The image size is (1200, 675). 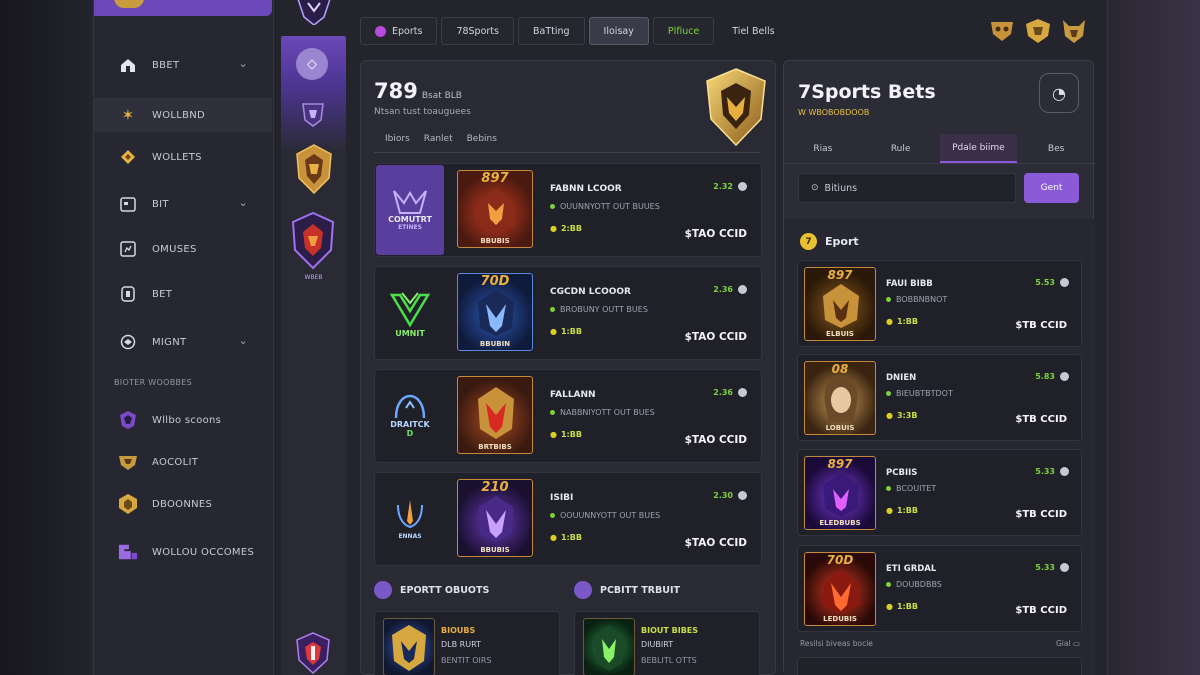 I want to click on hero-thumbnail: 897 BBUBIS, so click(x=495, y=209).